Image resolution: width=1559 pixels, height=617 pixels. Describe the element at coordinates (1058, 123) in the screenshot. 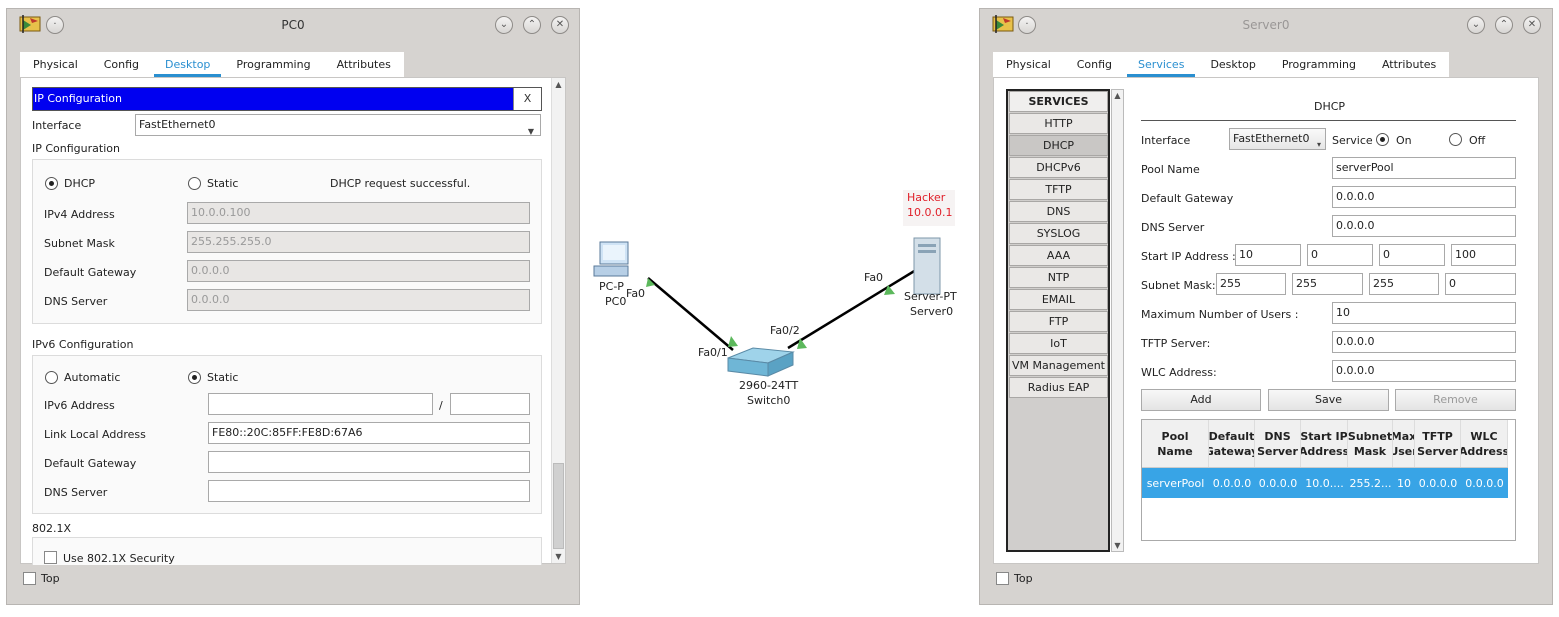

I see `service-http: HTTP` at that location.